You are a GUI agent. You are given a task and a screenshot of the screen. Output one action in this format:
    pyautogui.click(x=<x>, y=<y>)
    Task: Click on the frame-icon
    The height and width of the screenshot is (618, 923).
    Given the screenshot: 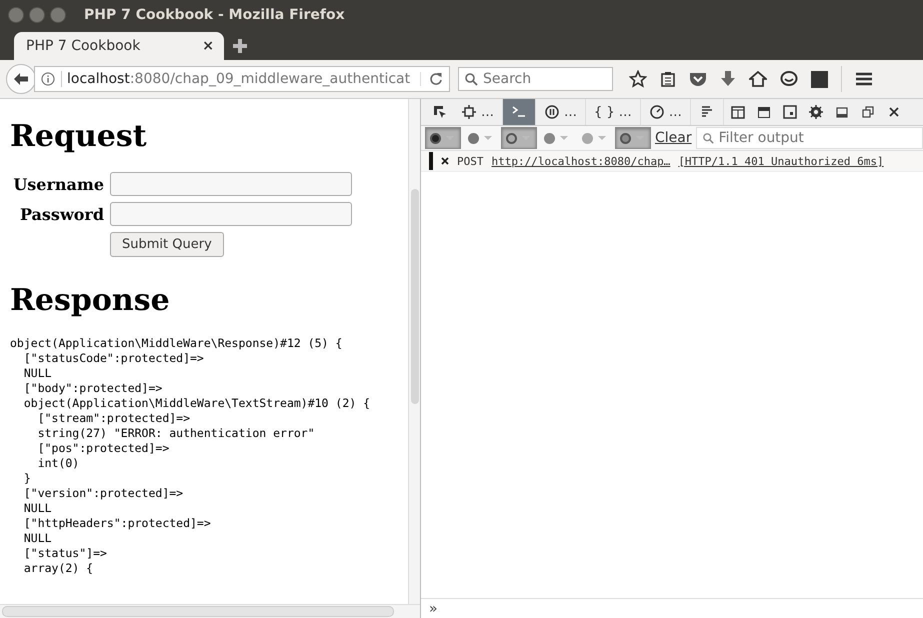 What is the action you would take?
    pyautogui.click(x=790, y=112)
    